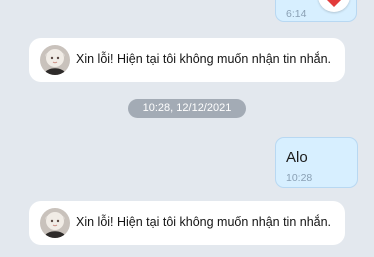 The height and width of the screenshot is (257, 374). What do you see at coordinates (187, 108) in the screenshot?
I see `time-divider: 10:28, 12/12/2021` at bounding box center [187, 108].